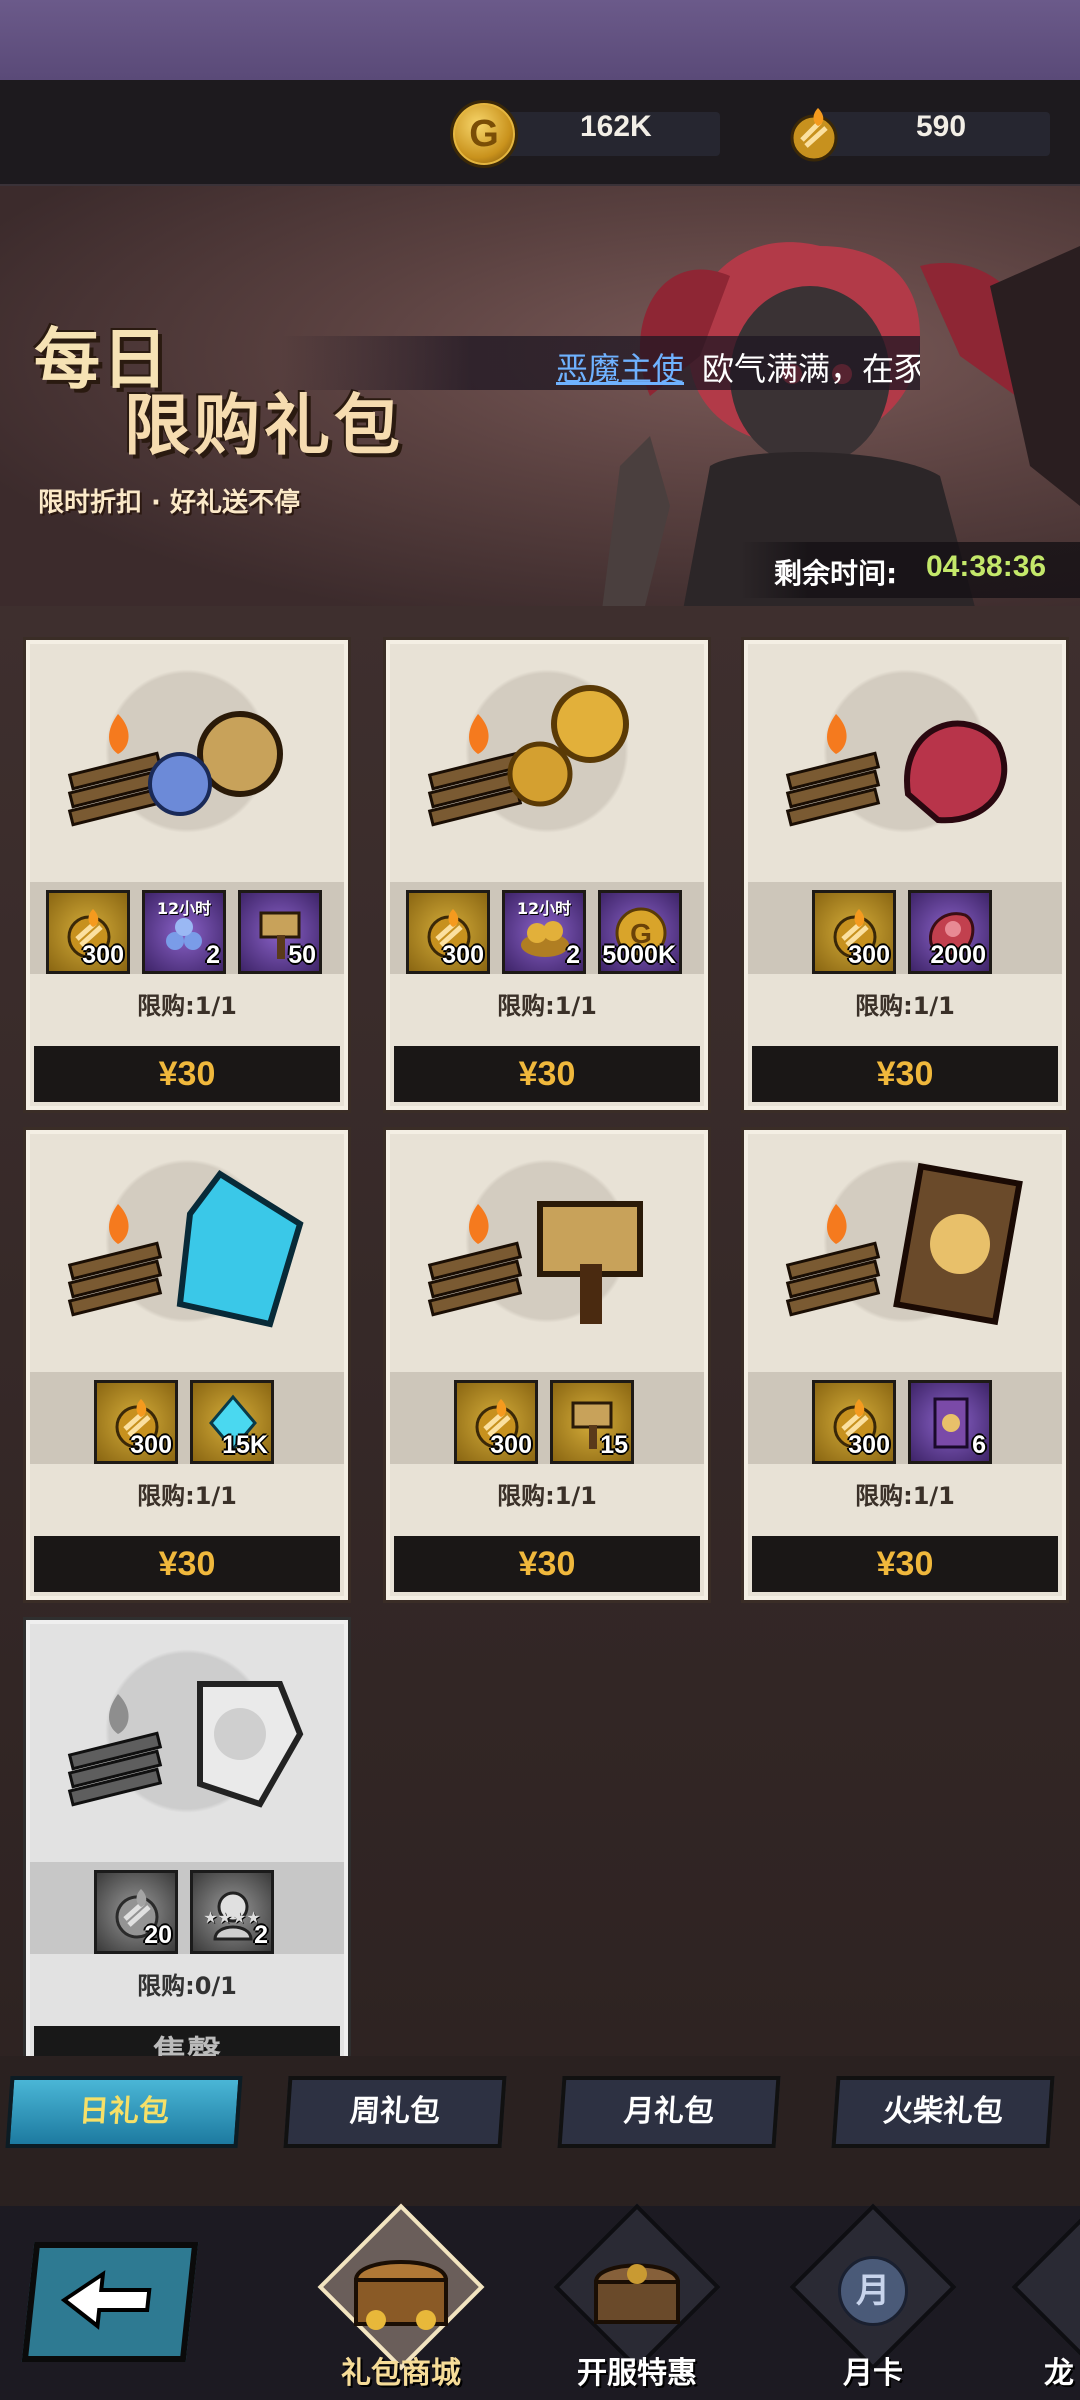 The height and width of the screenshot is (2400, 1080). What do you see at coordinates (614, 1445) in the screenshot?
I see `item-count: 15` at bounding box center [614, 1445].